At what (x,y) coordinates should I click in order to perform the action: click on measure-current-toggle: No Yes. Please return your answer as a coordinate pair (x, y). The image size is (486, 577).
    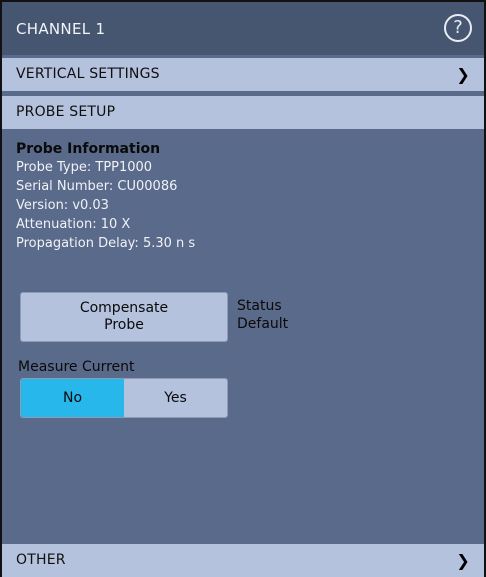
    Looking at the image, I should click on (124, 398).